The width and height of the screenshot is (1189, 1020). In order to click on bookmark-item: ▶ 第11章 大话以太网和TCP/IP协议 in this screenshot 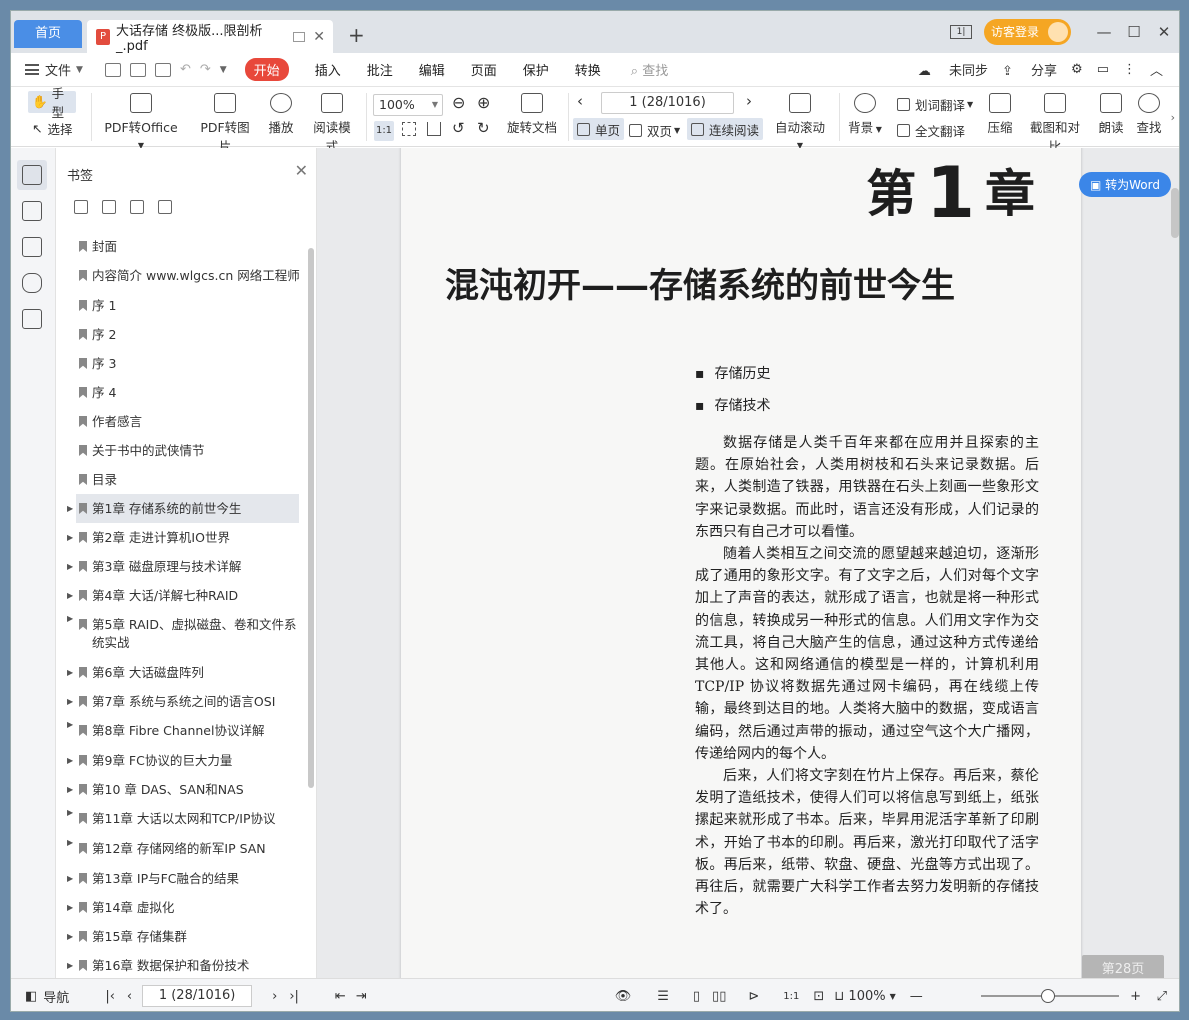, I will do `click(178, 819)`.